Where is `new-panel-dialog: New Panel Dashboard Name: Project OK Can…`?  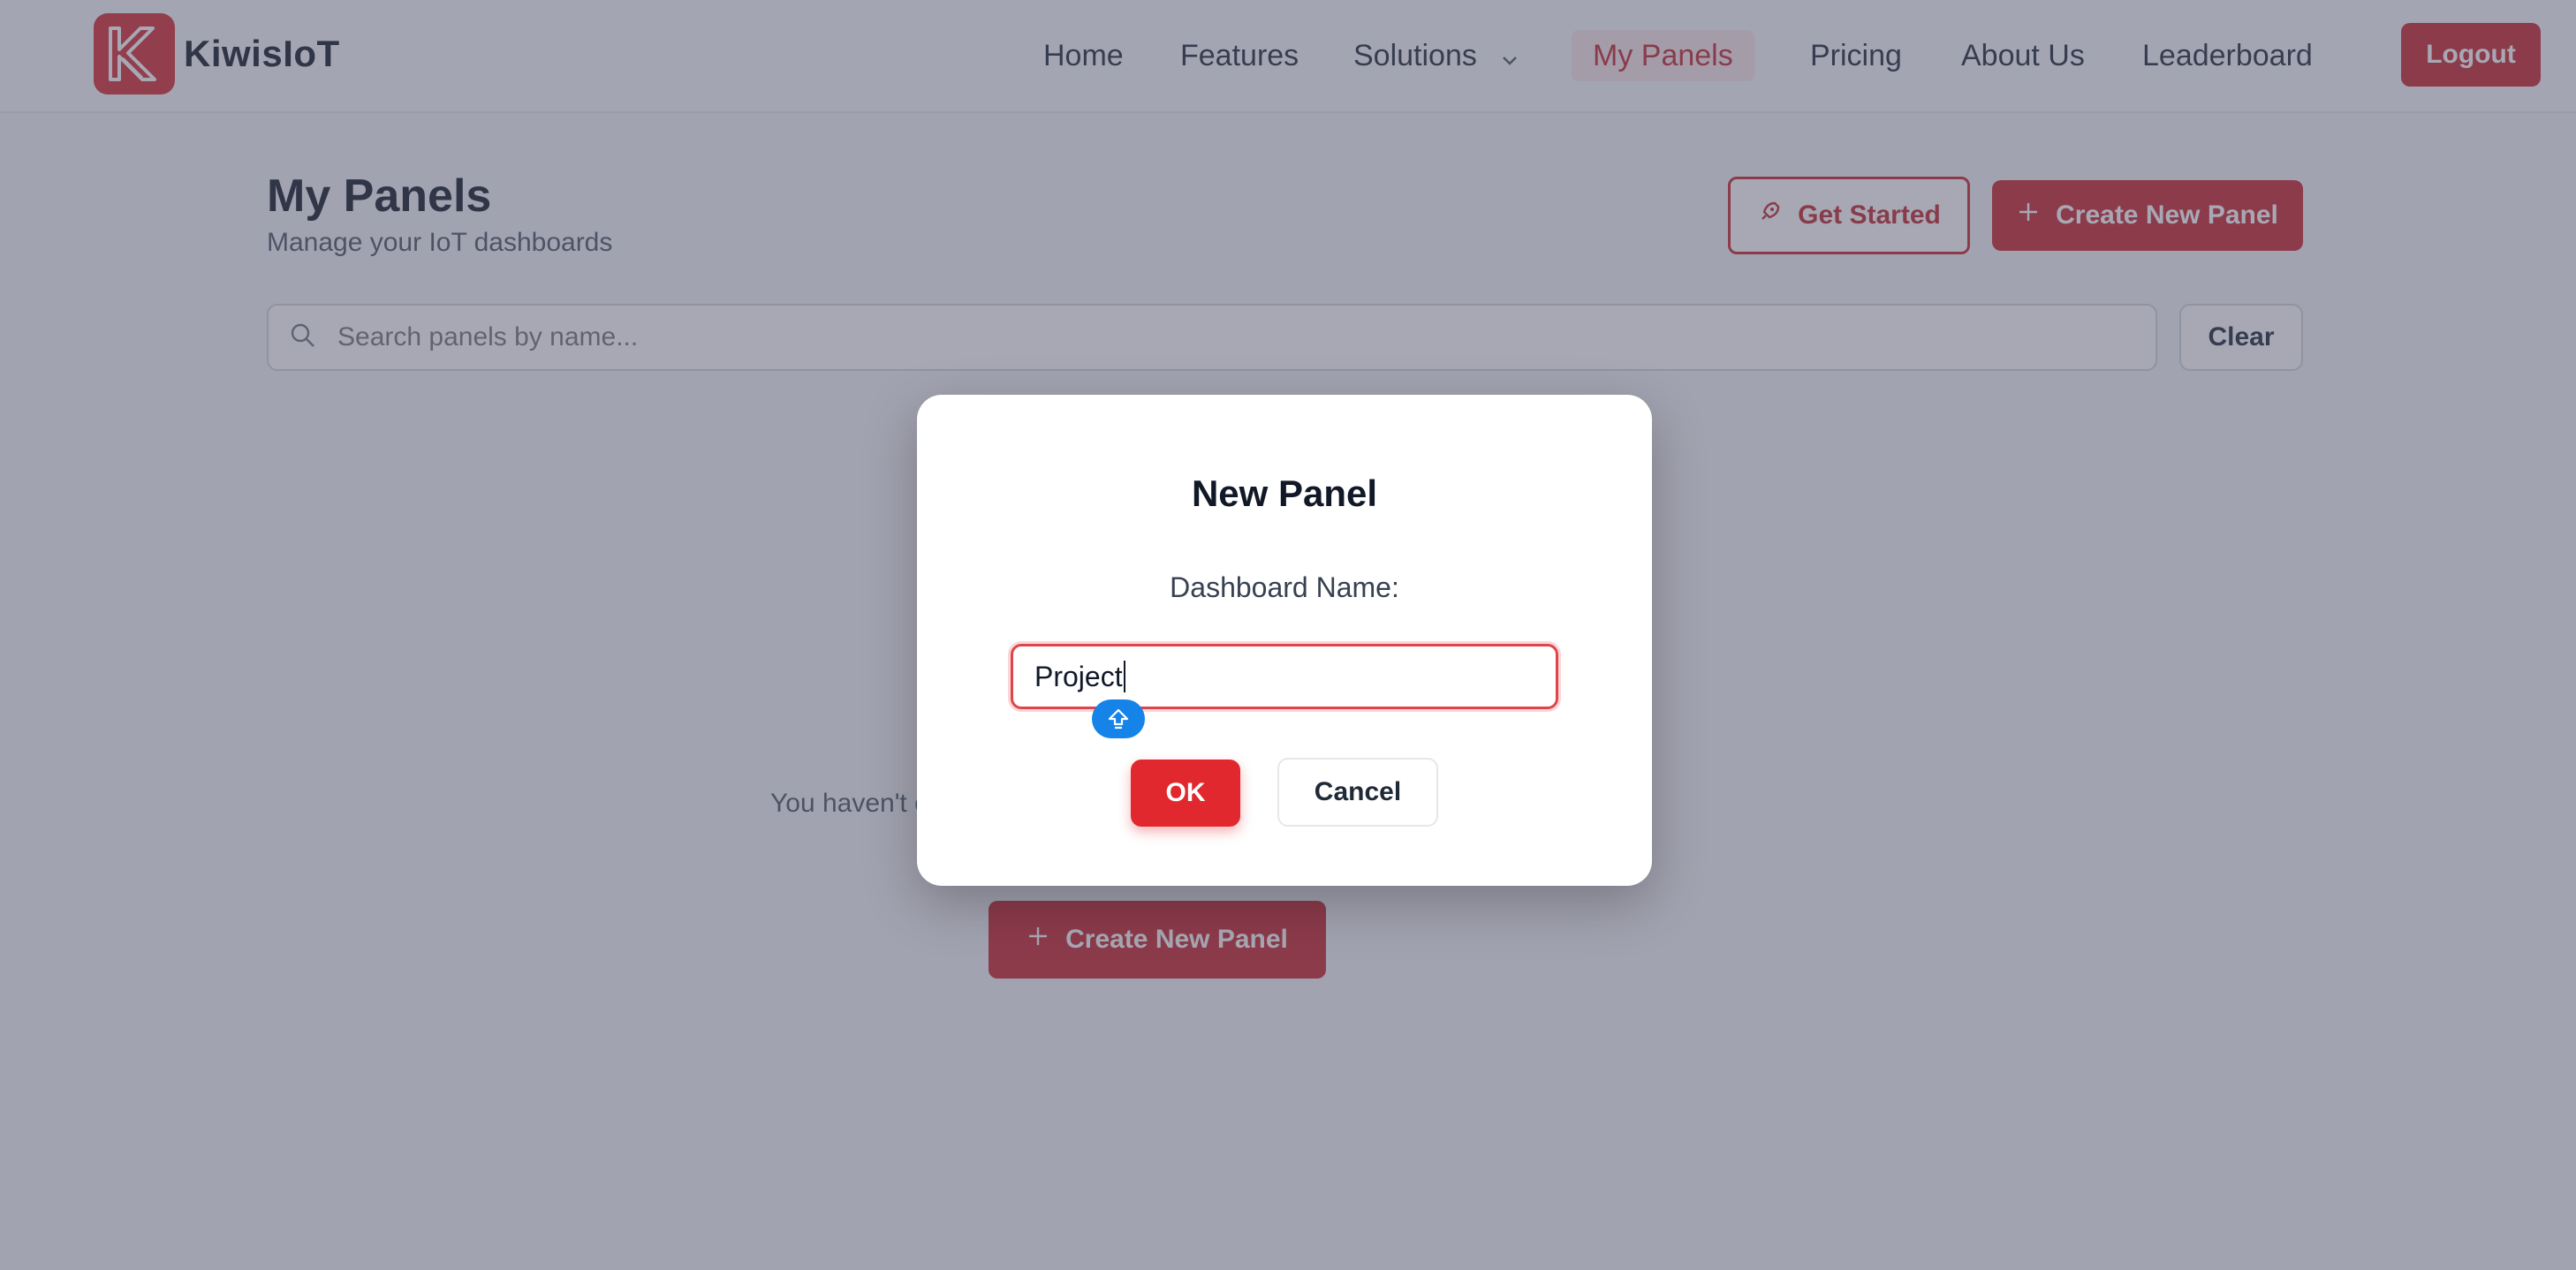 new-panel-dialog: New Panel Dashboard Name: Project OK Can… is located at coordinates (1285, 640).